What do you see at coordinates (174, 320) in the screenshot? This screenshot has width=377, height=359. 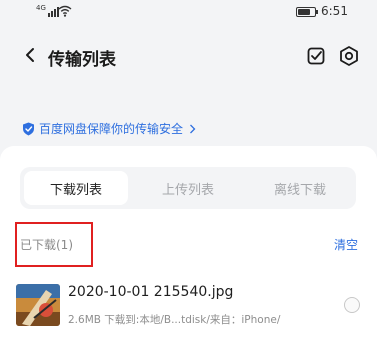 I see `file-meta: 2.6MB 下载到:本地/B...tdisk/来自：iPhone/` at bounding box center [174, 320].